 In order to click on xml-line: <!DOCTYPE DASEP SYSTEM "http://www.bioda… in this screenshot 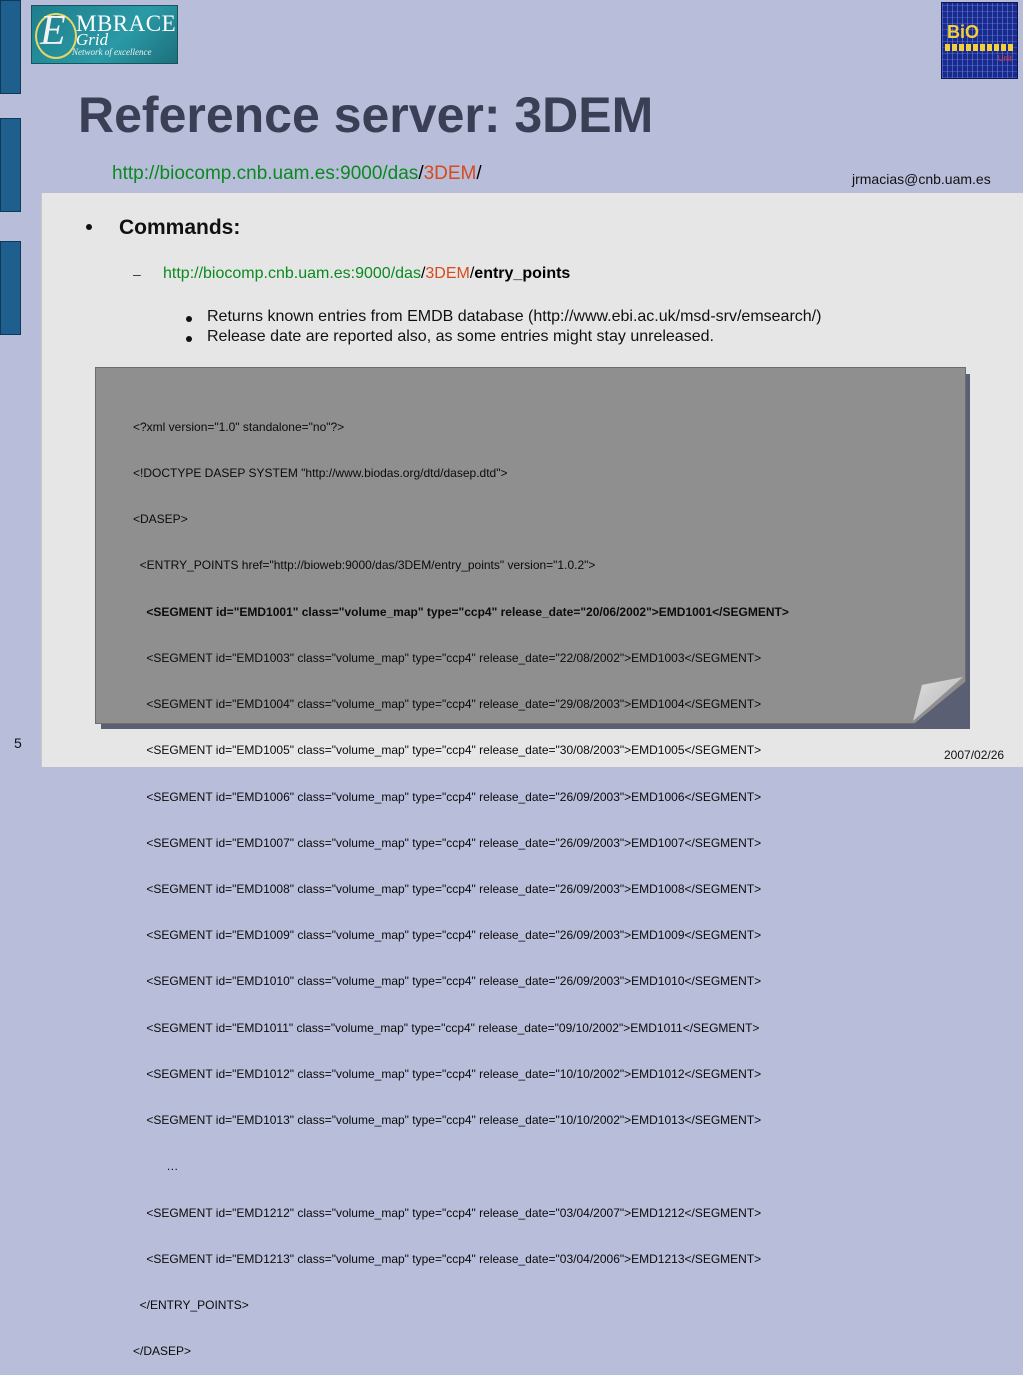, I will do `click(320, 473)`.